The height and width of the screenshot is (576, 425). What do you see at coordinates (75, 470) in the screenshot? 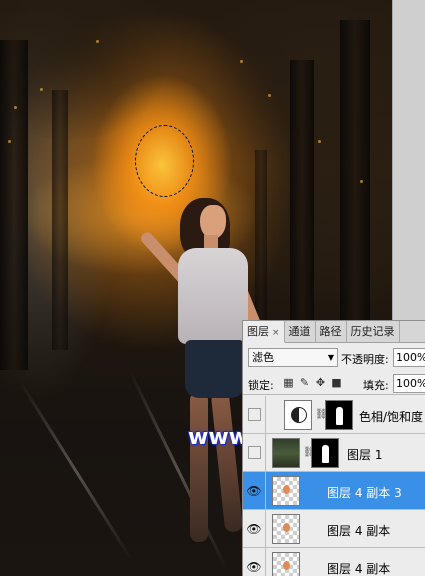
I see `rail-track` at bounding box center [75, 470].